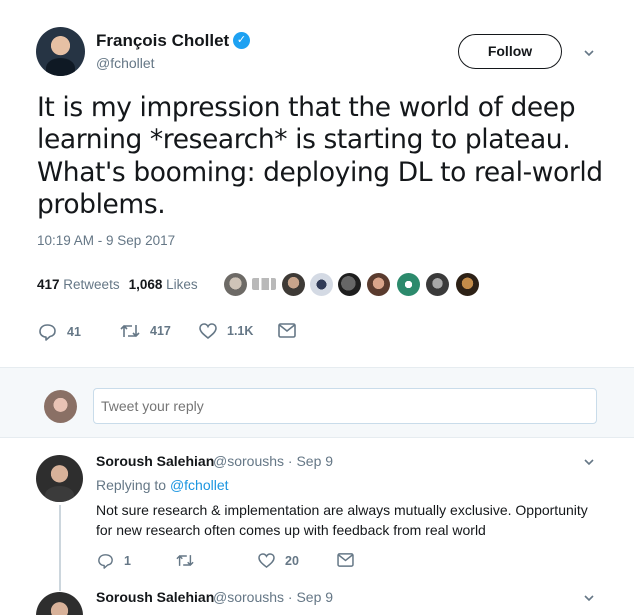 The width and height of the screenshot is (634, 615). Describe the element at coordinates (160, 331) in the screenshot. I see `retweet-count: 417` at that location.